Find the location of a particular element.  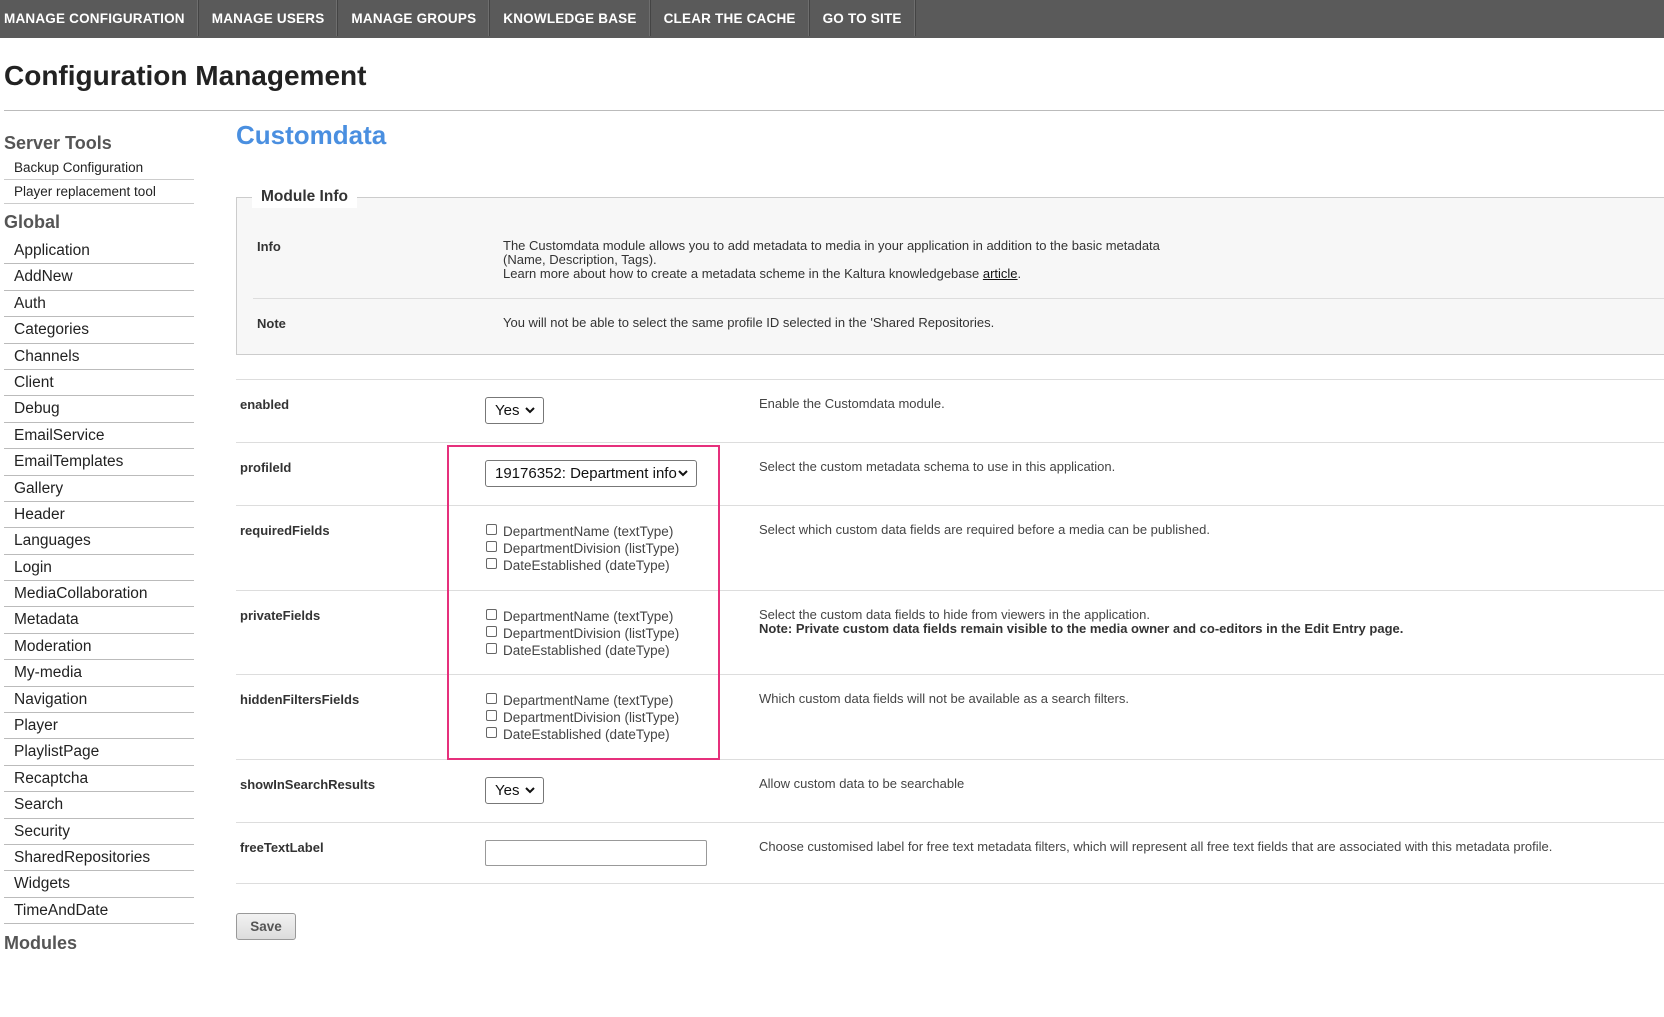

sidebar-item-gallery: Gallery is located at coordinates (99, 489).